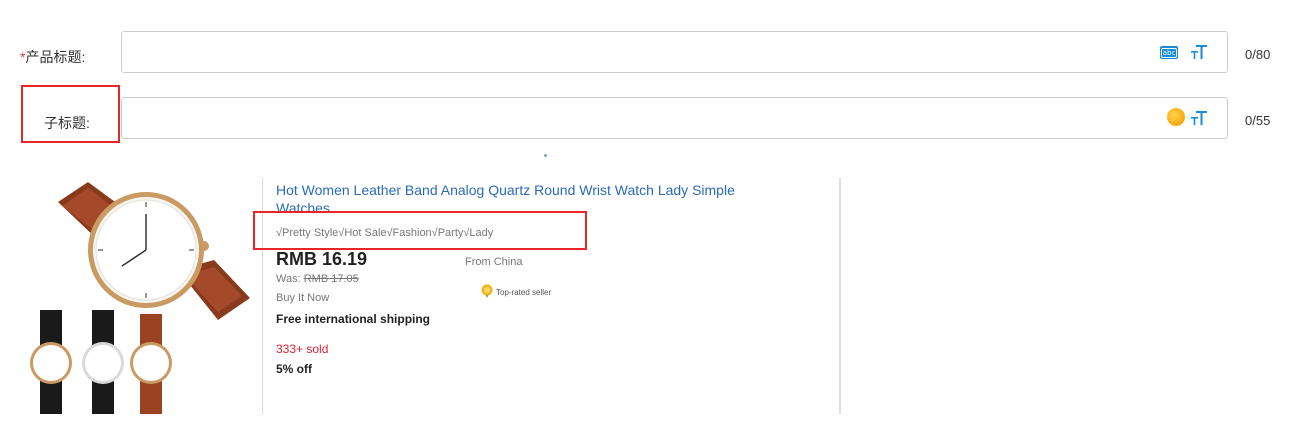 This screenshot has width=1297, height=444. What do you see at coordinates (494, 262) in the screenshot?
I see `item-origin: From China` at bounding box center [494, 262].